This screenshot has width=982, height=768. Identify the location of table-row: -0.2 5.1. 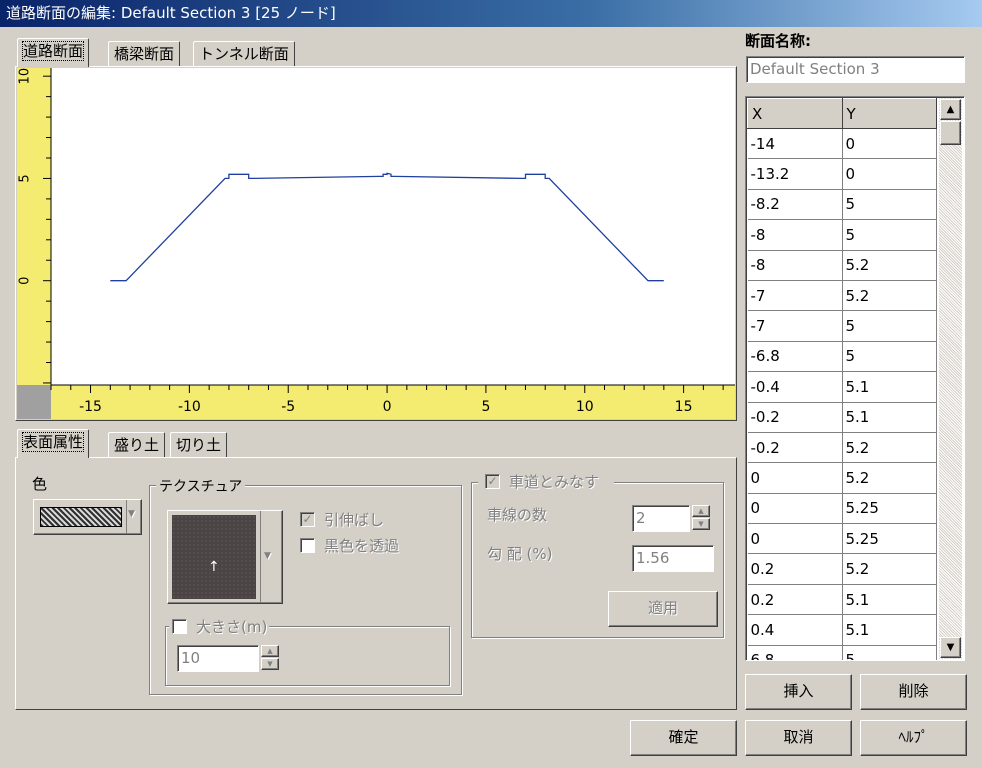
(842, 417).